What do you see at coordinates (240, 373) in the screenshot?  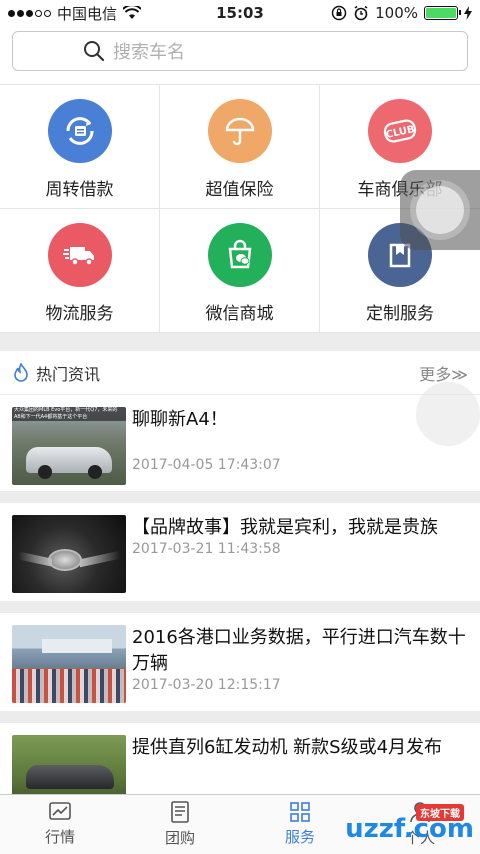 I see `hot-news-header: 热门资讯 更多≫` at bounding box center [240, 373].